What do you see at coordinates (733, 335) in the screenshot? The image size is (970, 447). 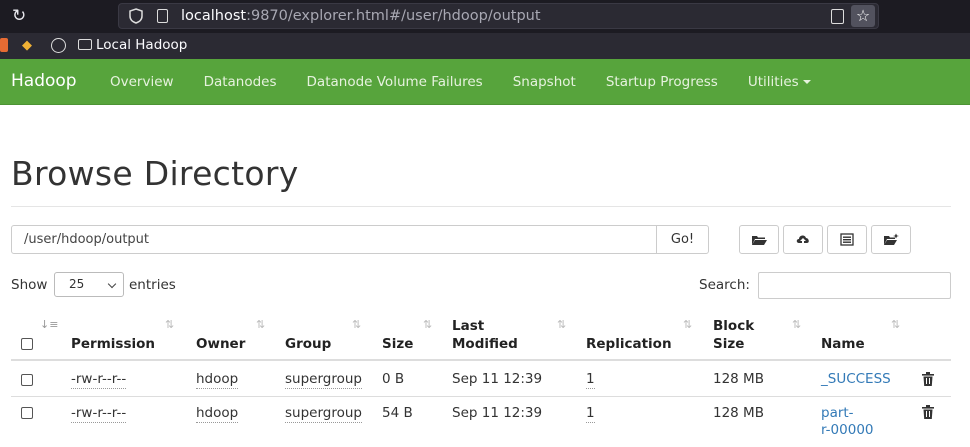 I see `col-block-size: Block Size` at bounding box center [733, 335].